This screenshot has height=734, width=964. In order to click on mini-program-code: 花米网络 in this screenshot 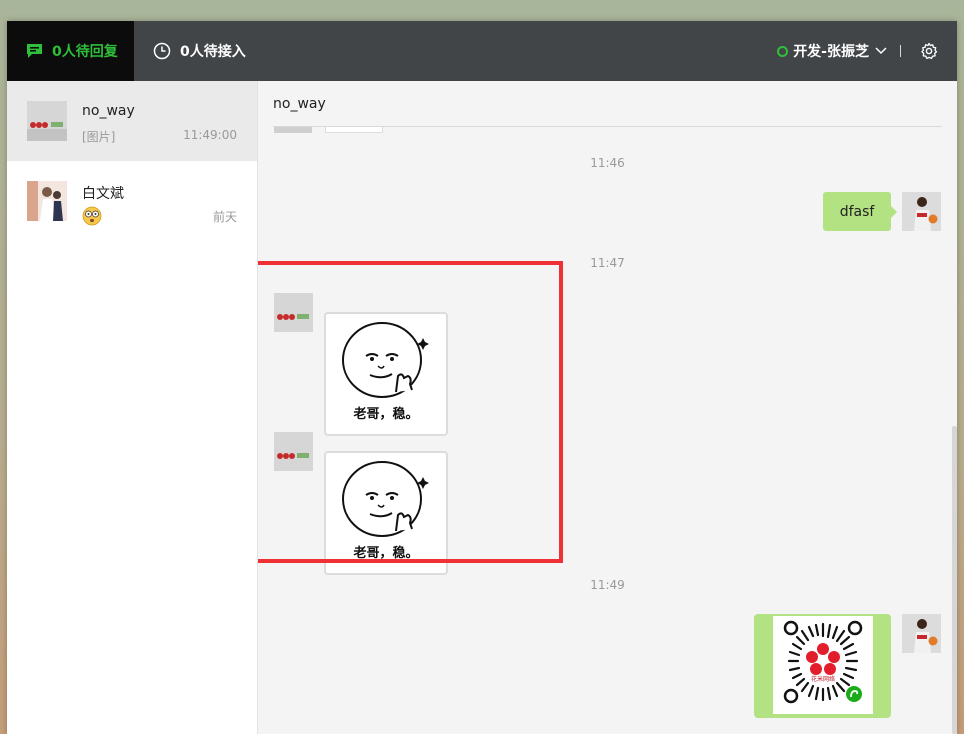, I will do `click(823, 665)`.